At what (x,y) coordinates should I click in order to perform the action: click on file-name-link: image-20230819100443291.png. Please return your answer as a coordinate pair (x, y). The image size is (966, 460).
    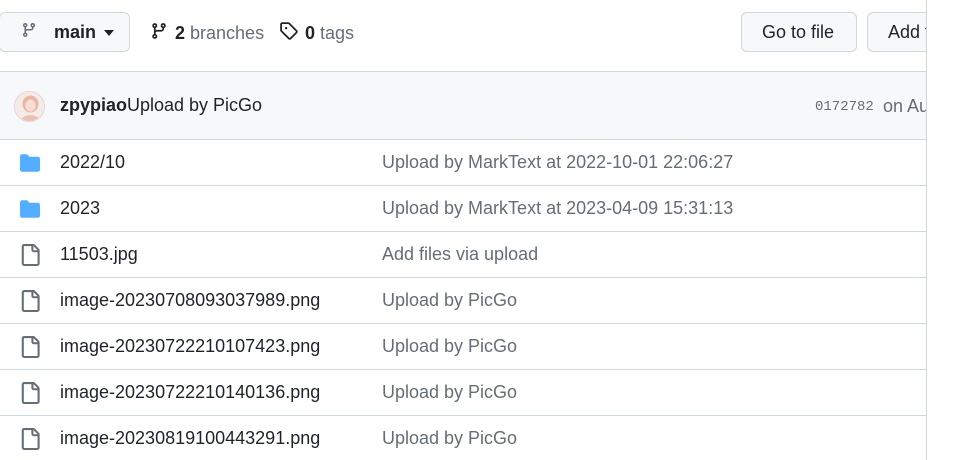
    Looking at the image, I should click on (190, 438).